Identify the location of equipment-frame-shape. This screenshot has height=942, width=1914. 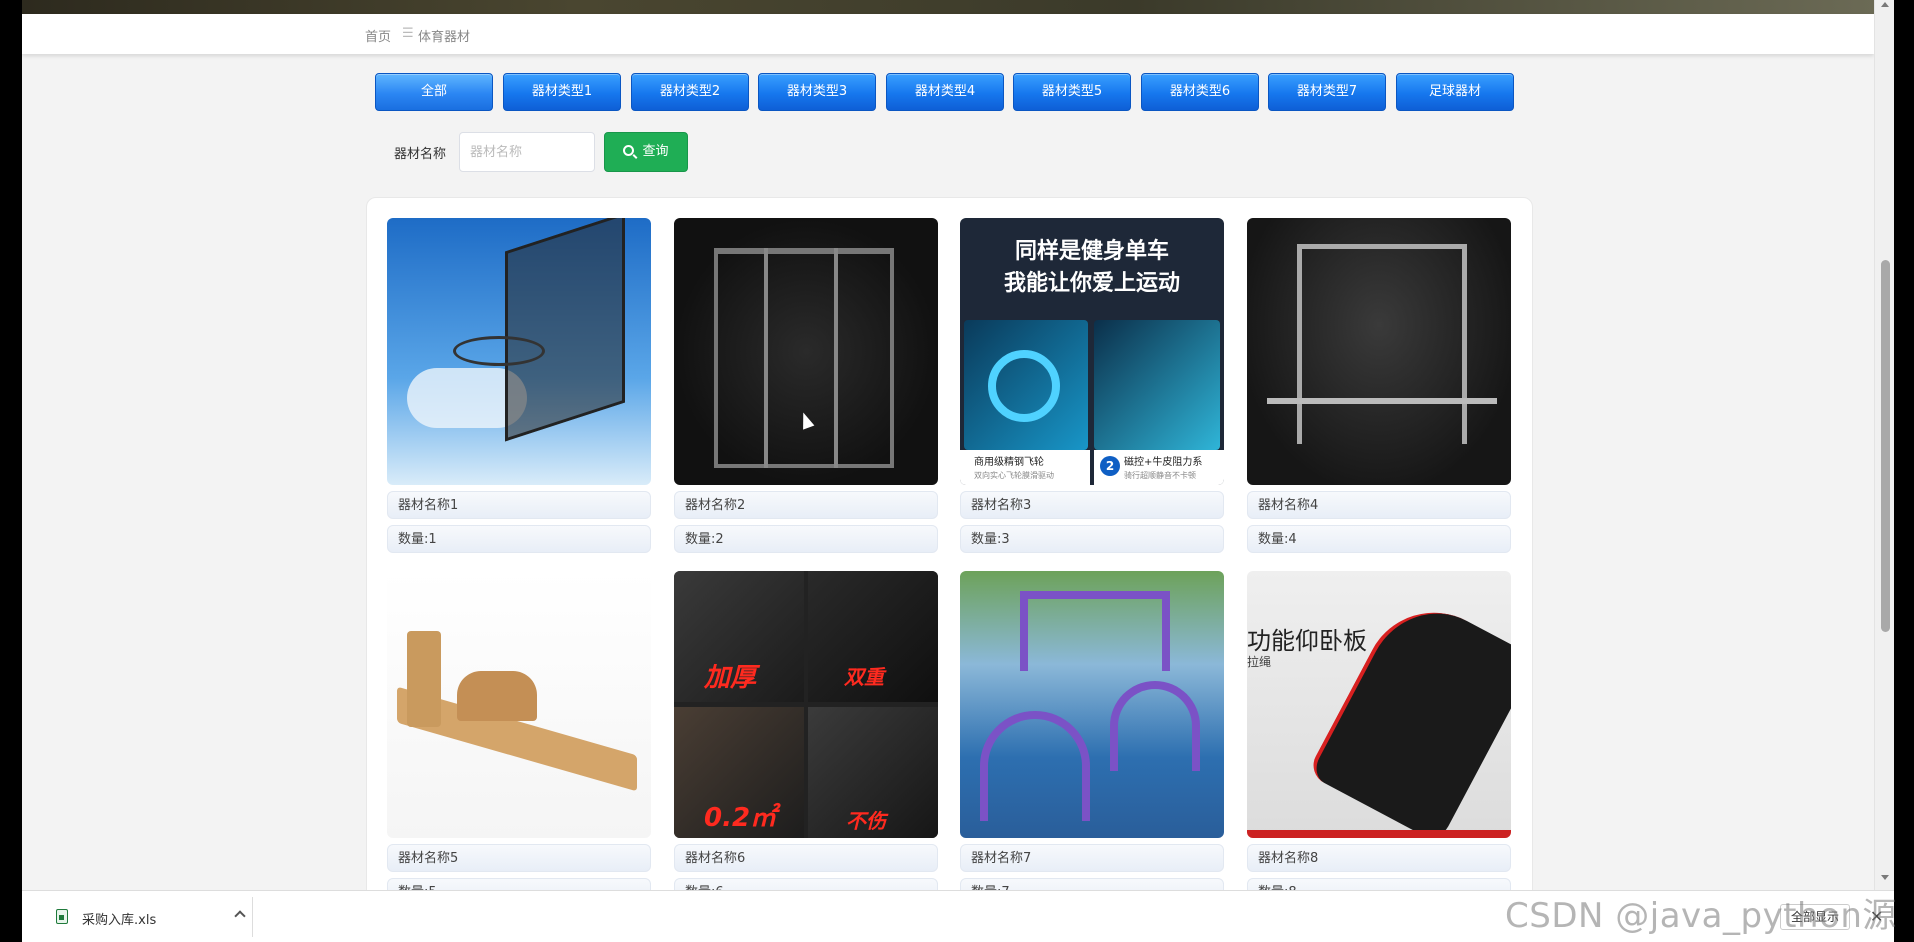
(1095, 631).